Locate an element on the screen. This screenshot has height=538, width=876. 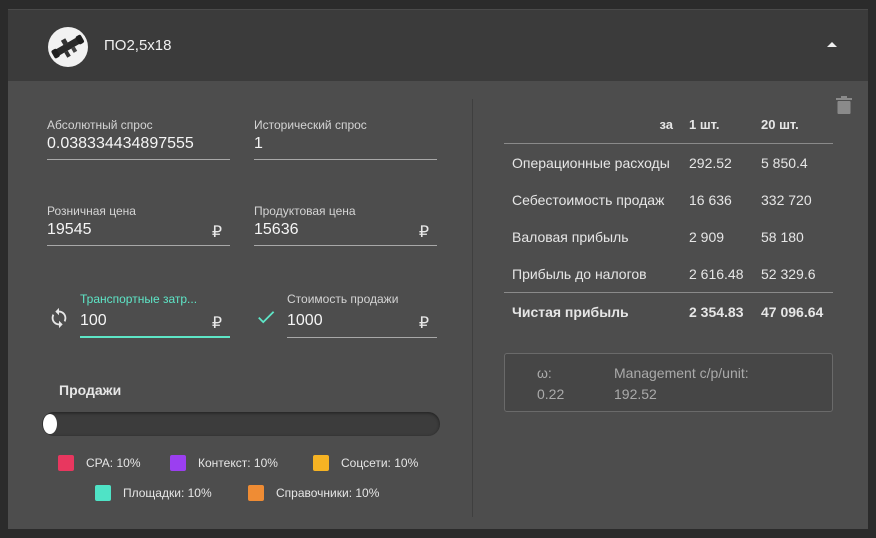
retail-price-value: 19545 is located at coordinates (69, 230).